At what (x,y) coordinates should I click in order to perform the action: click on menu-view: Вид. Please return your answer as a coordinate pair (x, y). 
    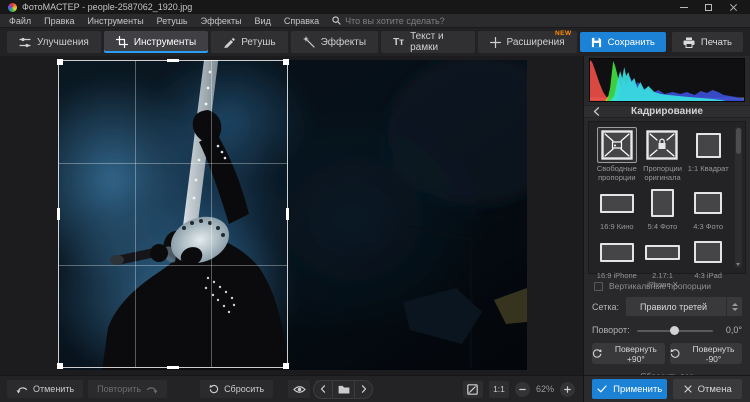
    Looking at the image, I should click on (263, 21).